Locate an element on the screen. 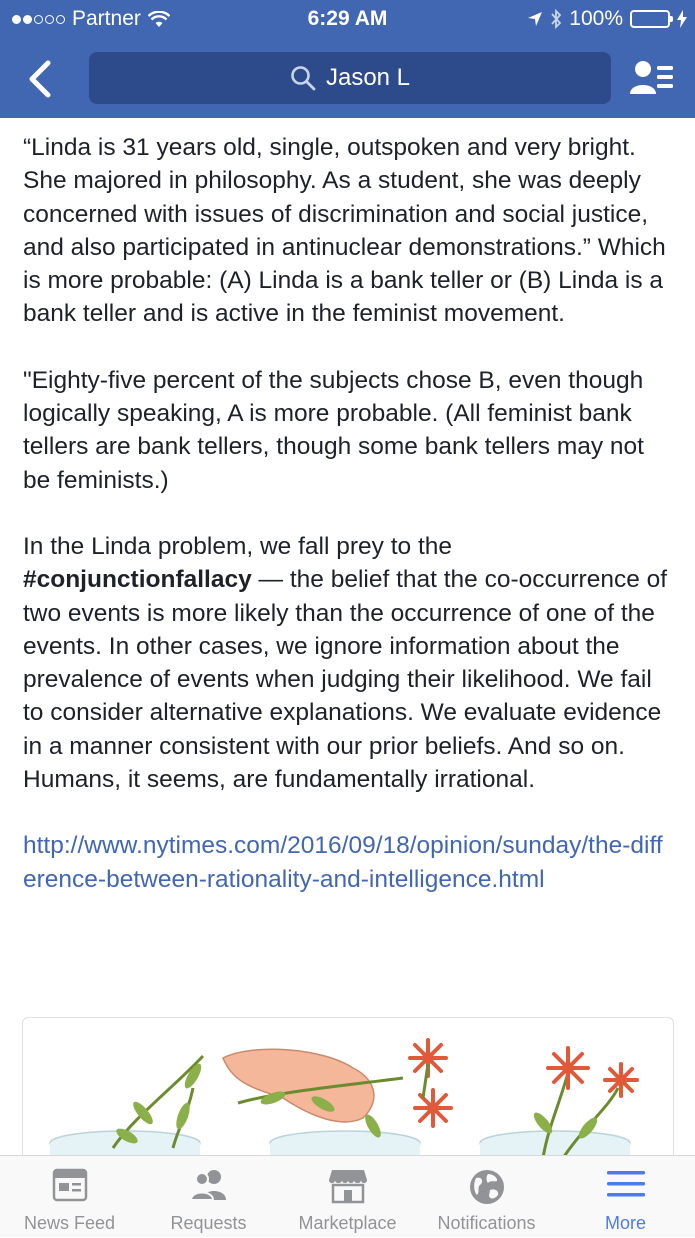  tab-news-feed: News Feed is located at coordinates (69, 1197).